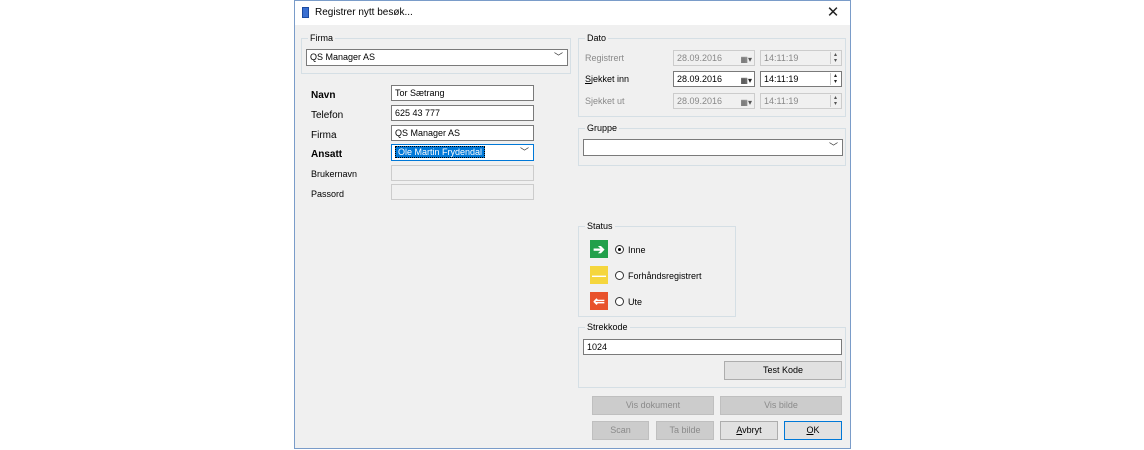 The image size is (1144, 450). What do you see at coordinates (599, 301) in the screenshot?
I see `arrow-left-icon: ⇐` at bounding box center [599, 301].